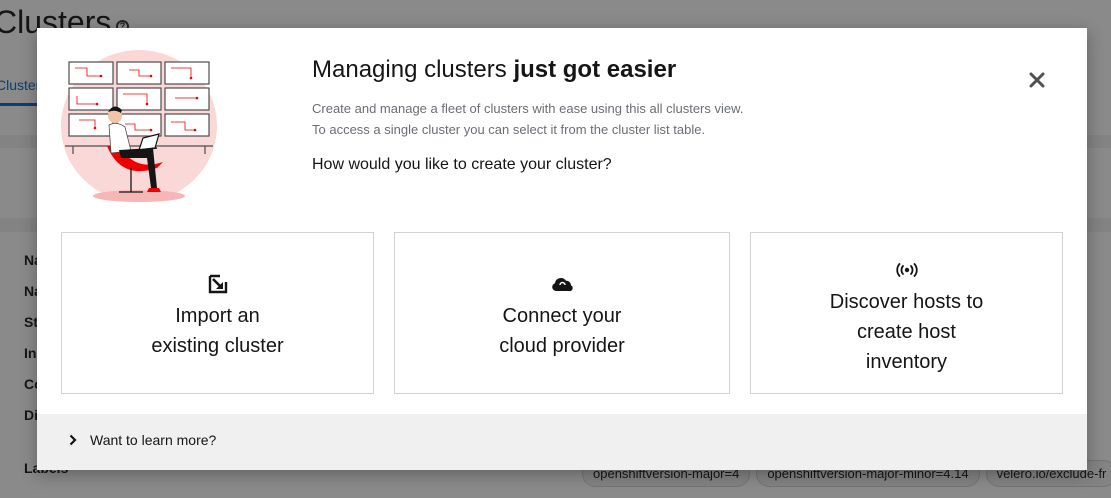 Image resolution: width=1111 pixels, height=498 pixels. I want to click on card-label-line: inventory, so click(906, 362).